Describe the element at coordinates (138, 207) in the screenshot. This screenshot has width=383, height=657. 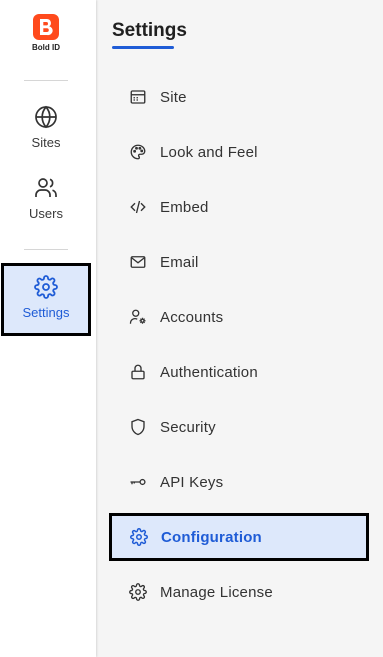
I see `code-icon` at that location.